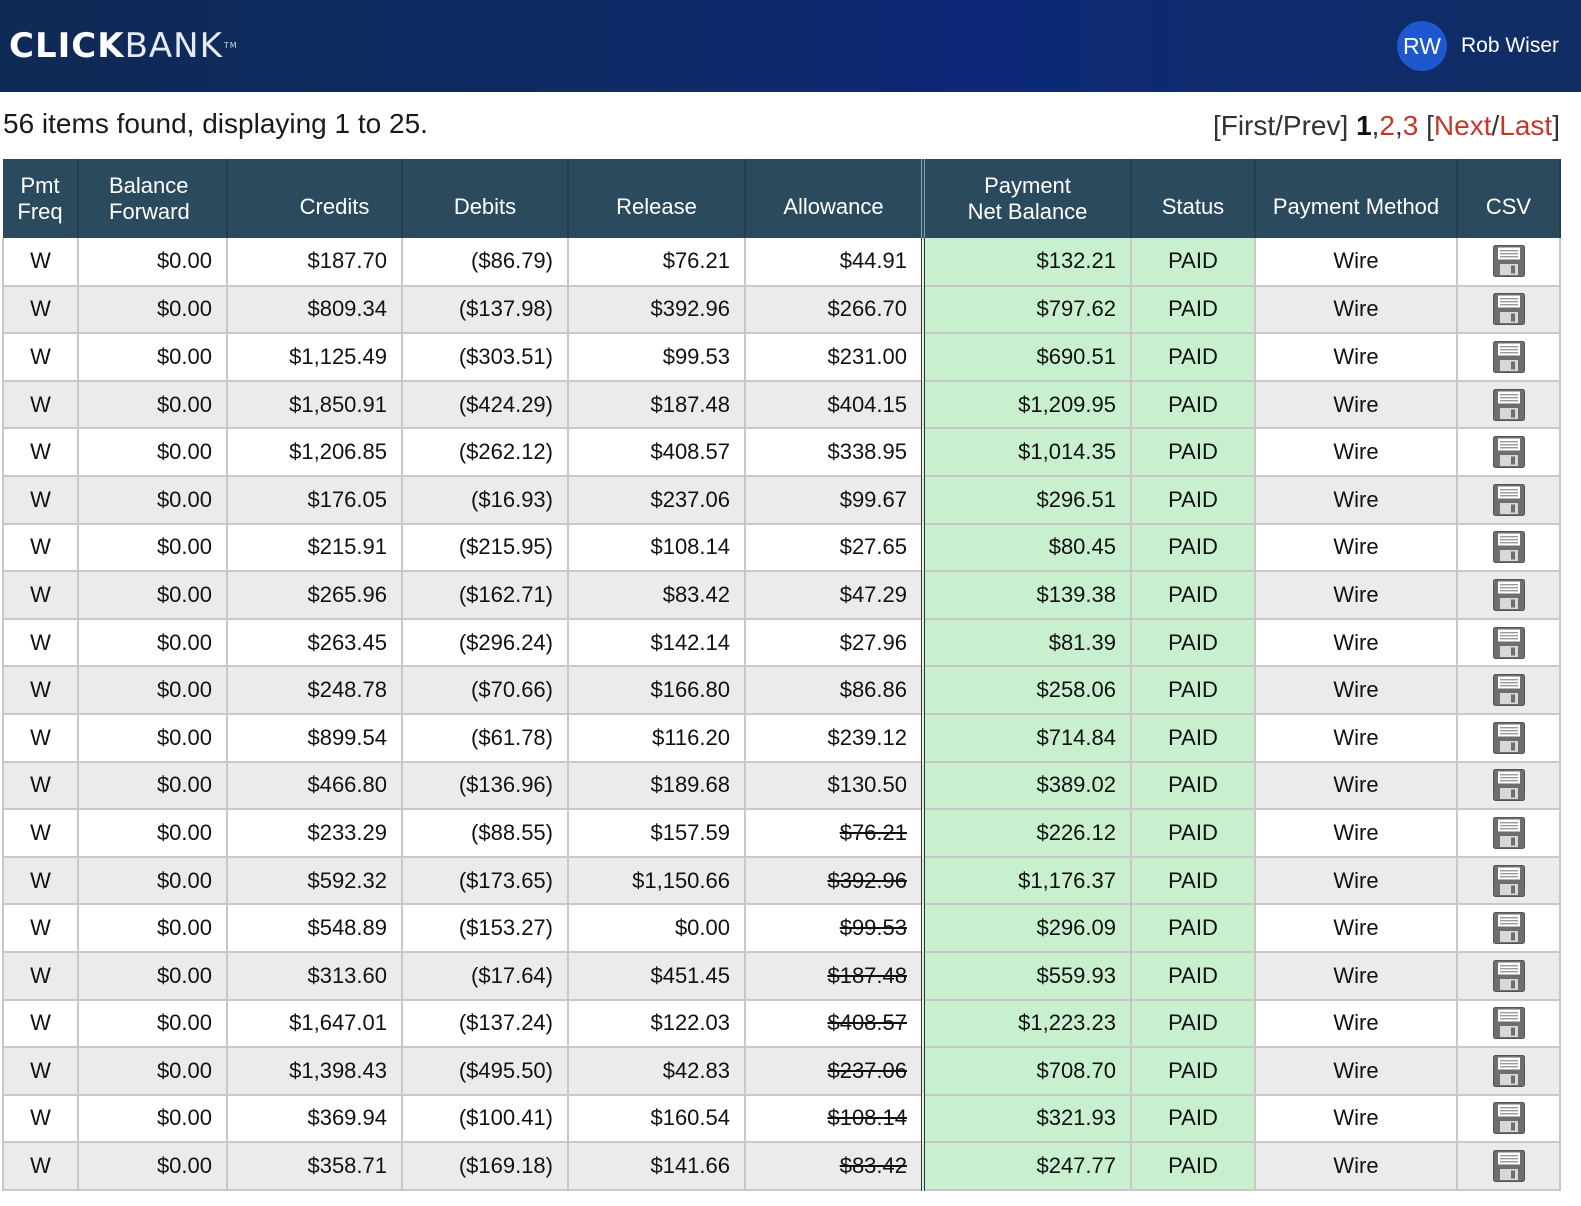  What do you see at coordinates (314, 262) in the screenshot?
I see `cell-credits: $187.70` at bounding box center [314, 262].